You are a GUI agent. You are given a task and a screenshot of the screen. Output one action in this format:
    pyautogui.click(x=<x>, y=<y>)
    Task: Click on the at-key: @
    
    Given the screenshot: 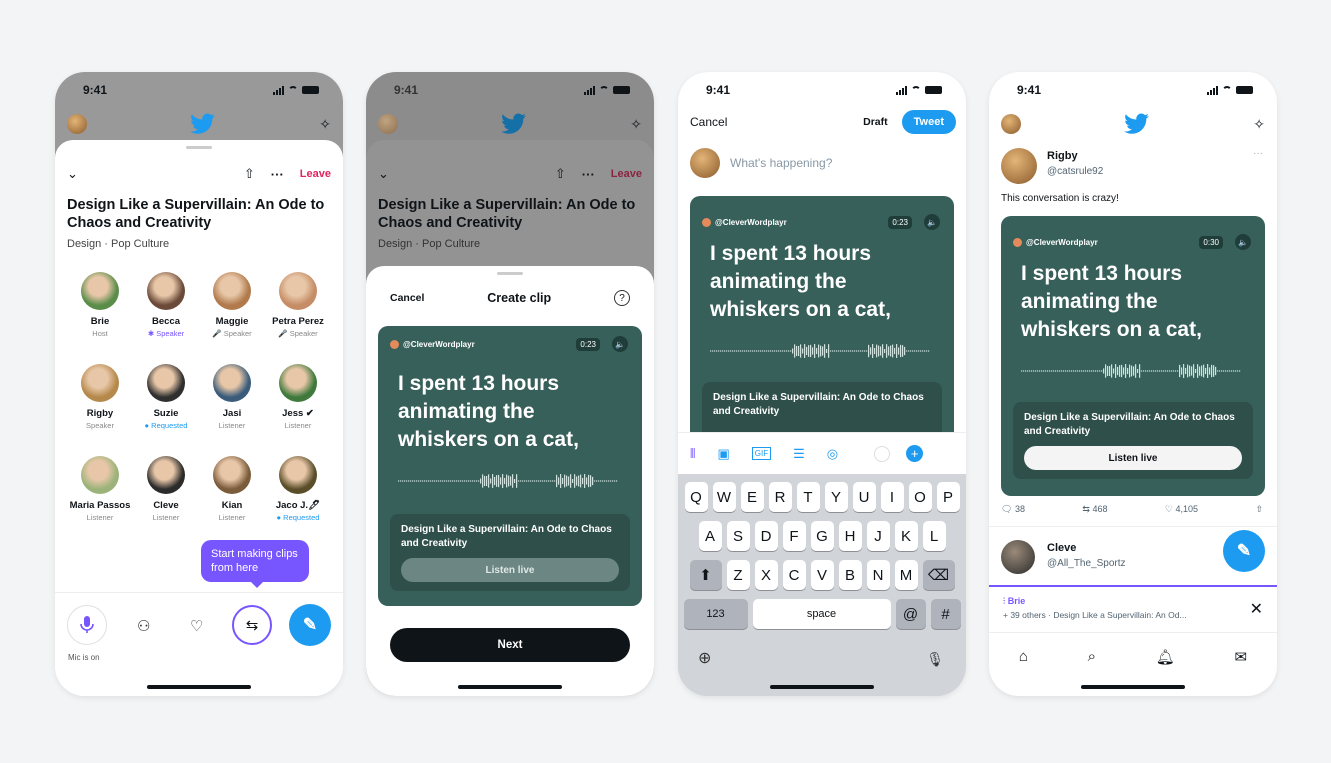 What is the action you would take?
    pyautogui.click(x=910, y=614)
    